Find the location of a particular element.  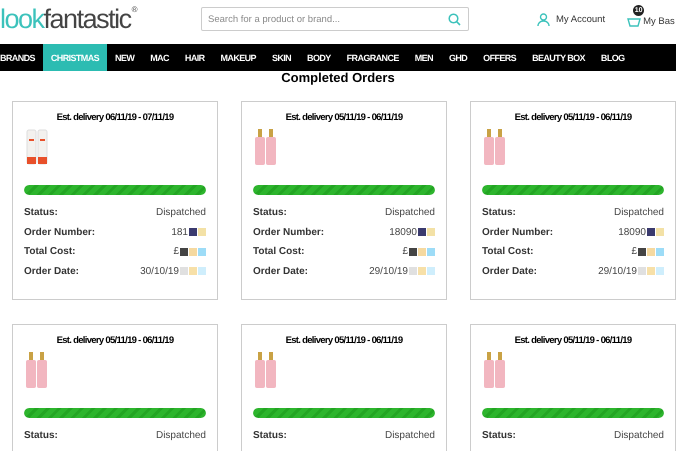

nav-item: FRAGRANCE is located at coordinates (372, 57).